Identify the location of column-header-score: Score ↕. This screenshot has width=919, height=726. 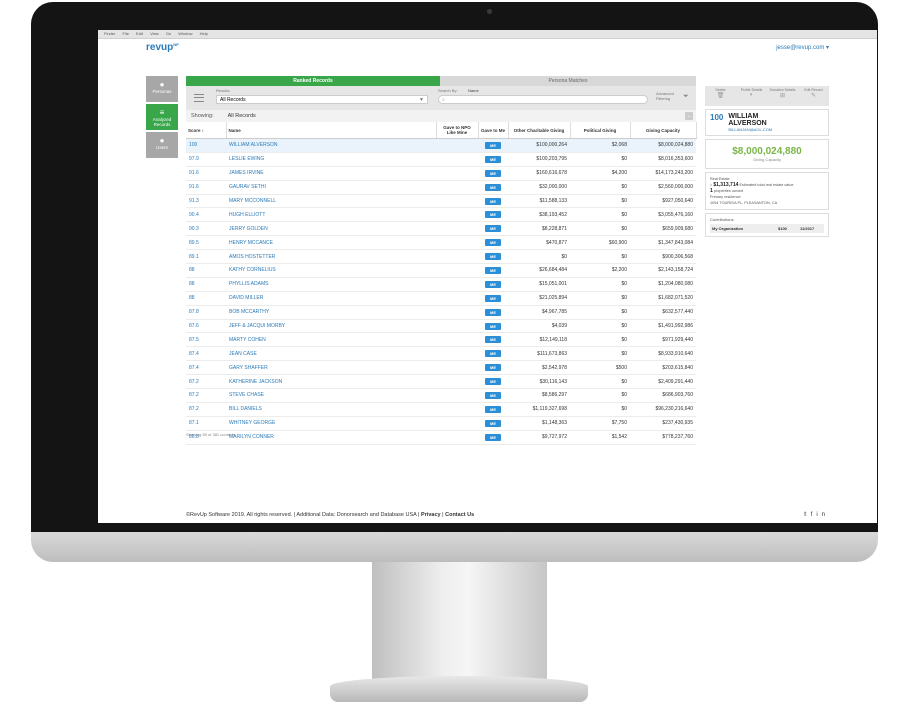
(206, 130).